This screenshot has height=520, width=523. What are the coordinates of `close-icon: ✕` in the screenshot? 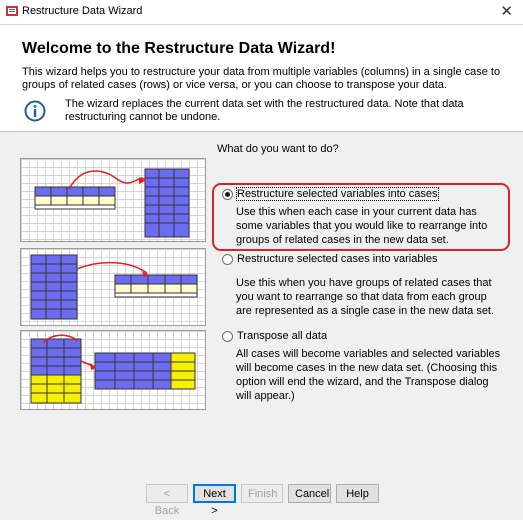 It's located at (506, 11).